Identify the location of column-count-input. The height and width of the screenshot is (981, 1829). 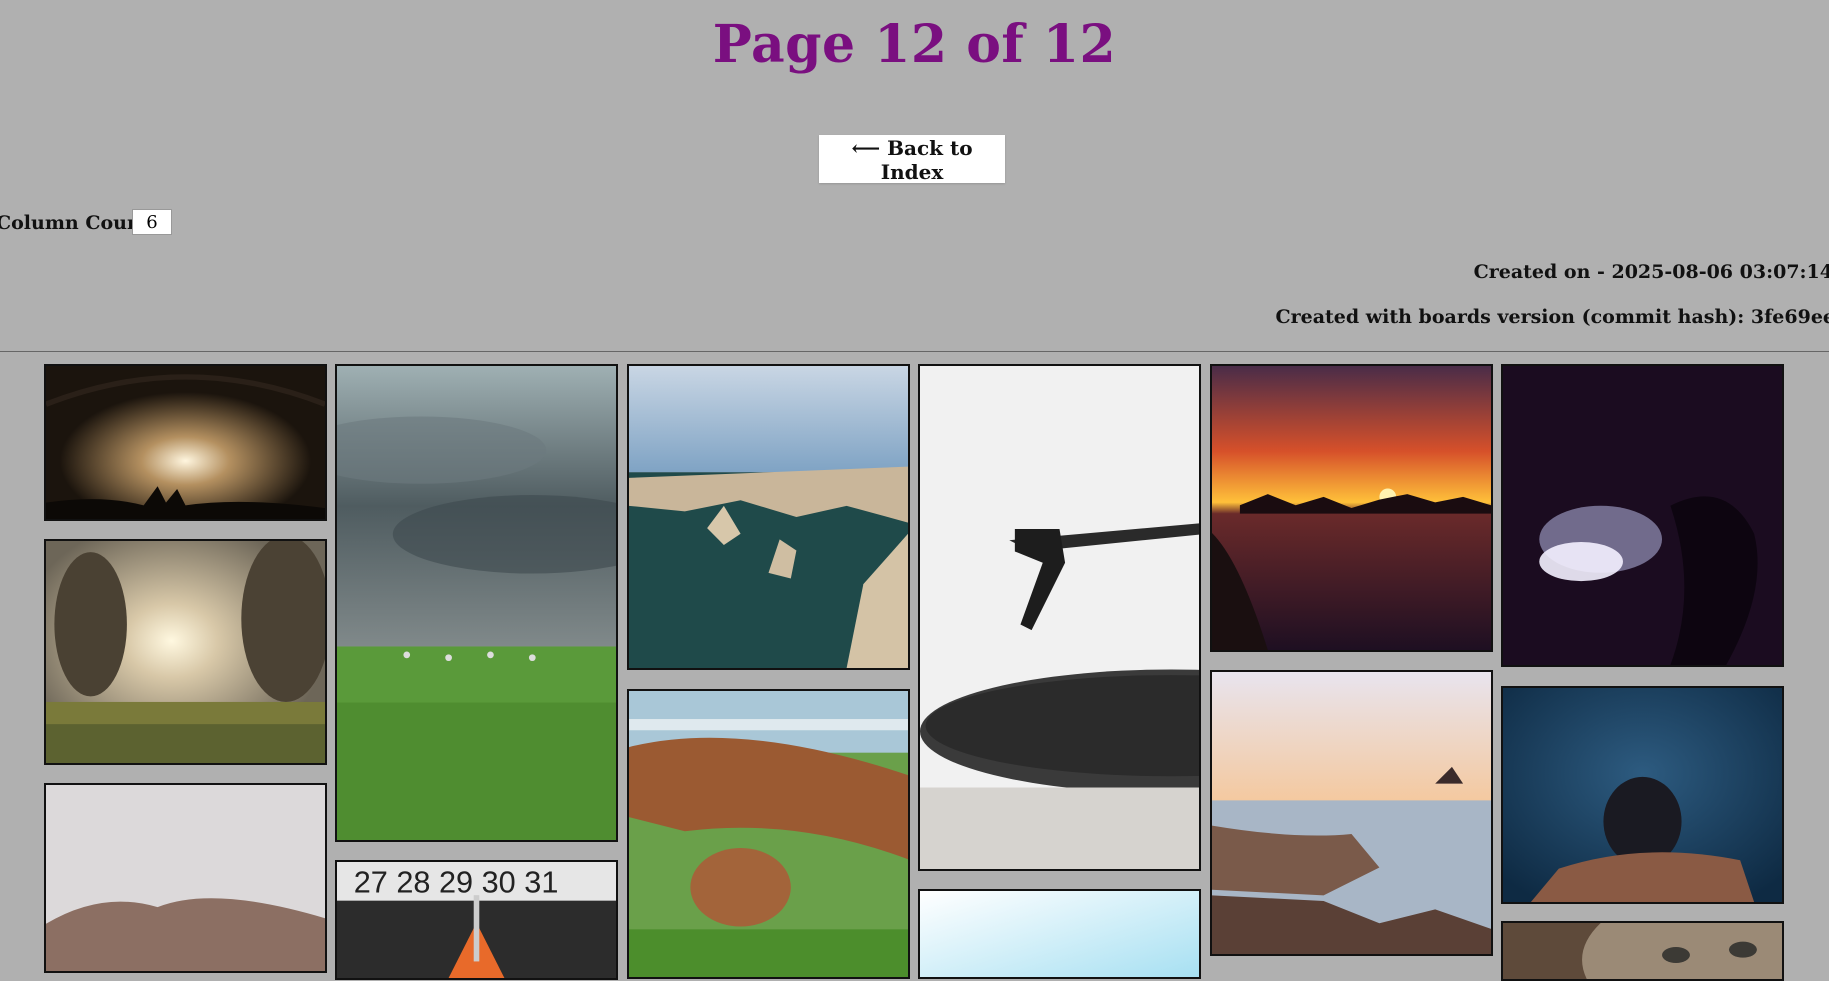
(152, 222).